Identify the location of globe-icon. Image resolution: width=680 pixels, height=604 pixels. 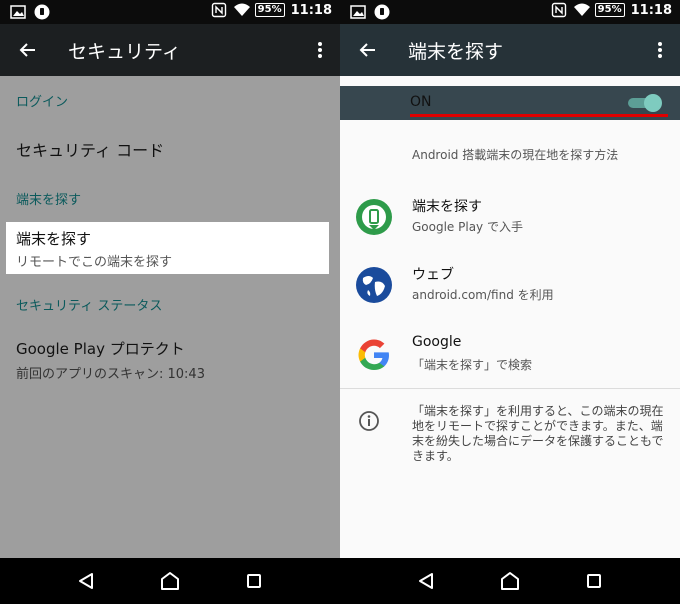
(374, 285).